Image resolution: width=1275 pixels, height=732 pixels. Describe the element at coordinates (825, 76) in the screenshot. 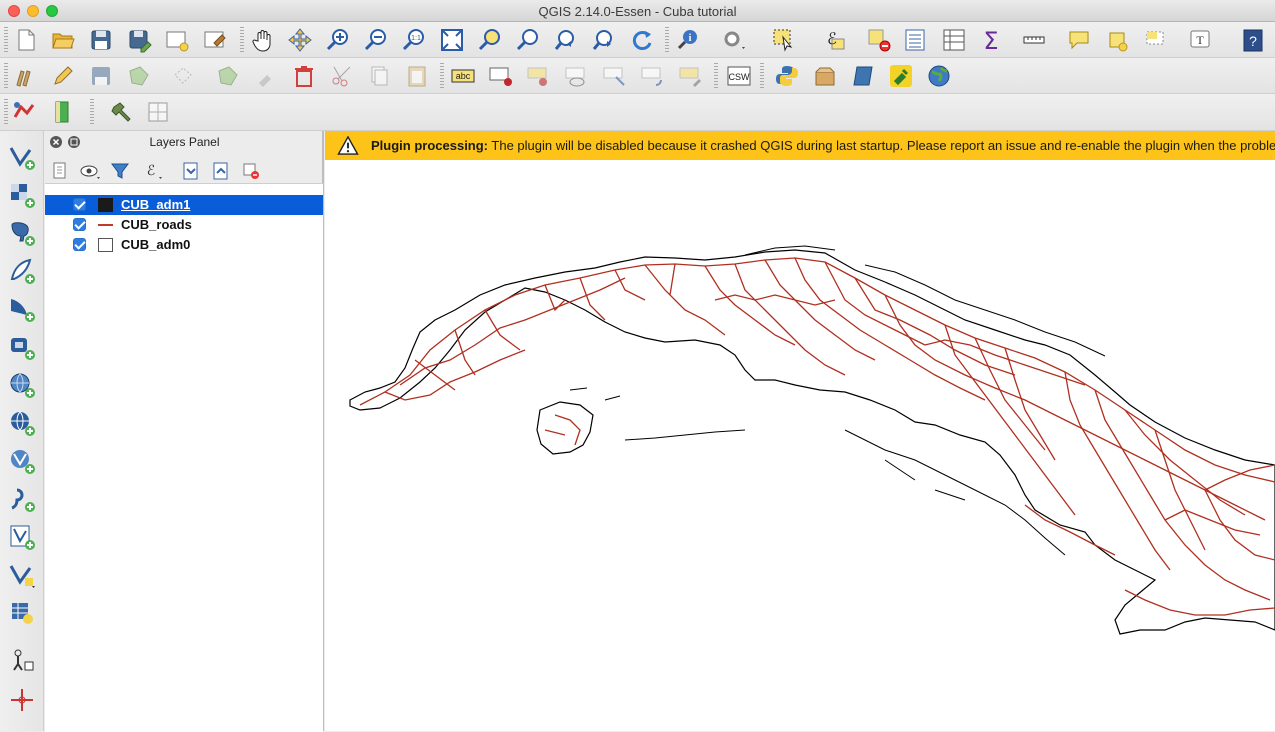

I see `database-manager-button` at that location.